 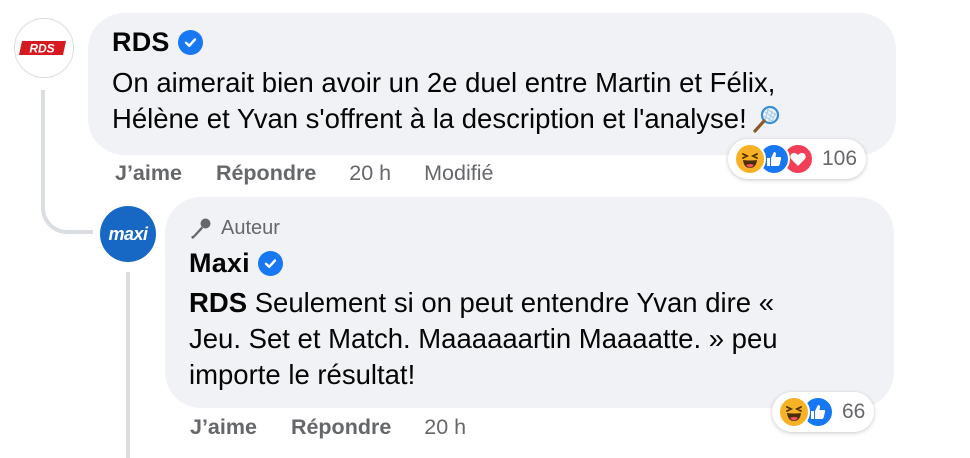 I want to click on comment-author-row: RDS, so click(x=157, y=42).